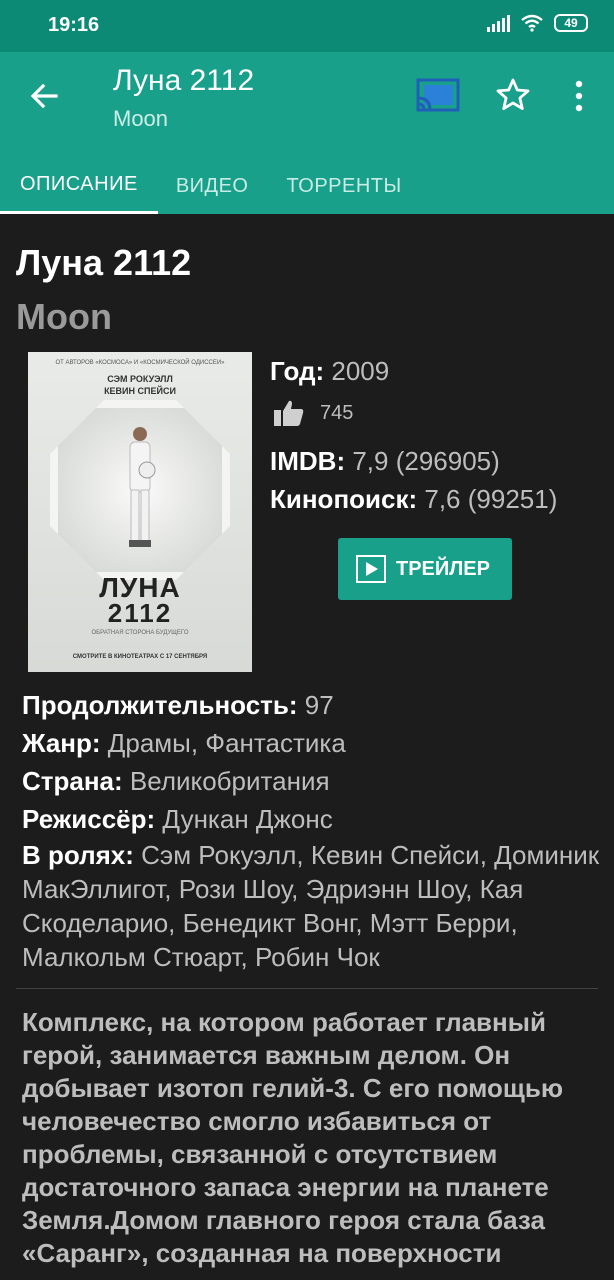 The width and height of the screenshot is (614, 1280). I want to click on status-icons: 49, so click(537, 23).